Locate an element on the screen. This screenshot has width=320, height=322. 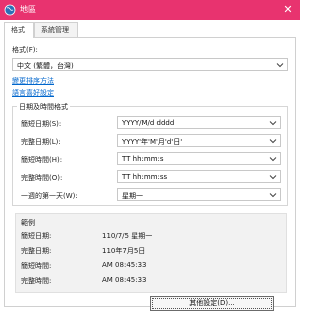
example-long-date-value: 110年7月5日 is located at coordinates (124, 251).